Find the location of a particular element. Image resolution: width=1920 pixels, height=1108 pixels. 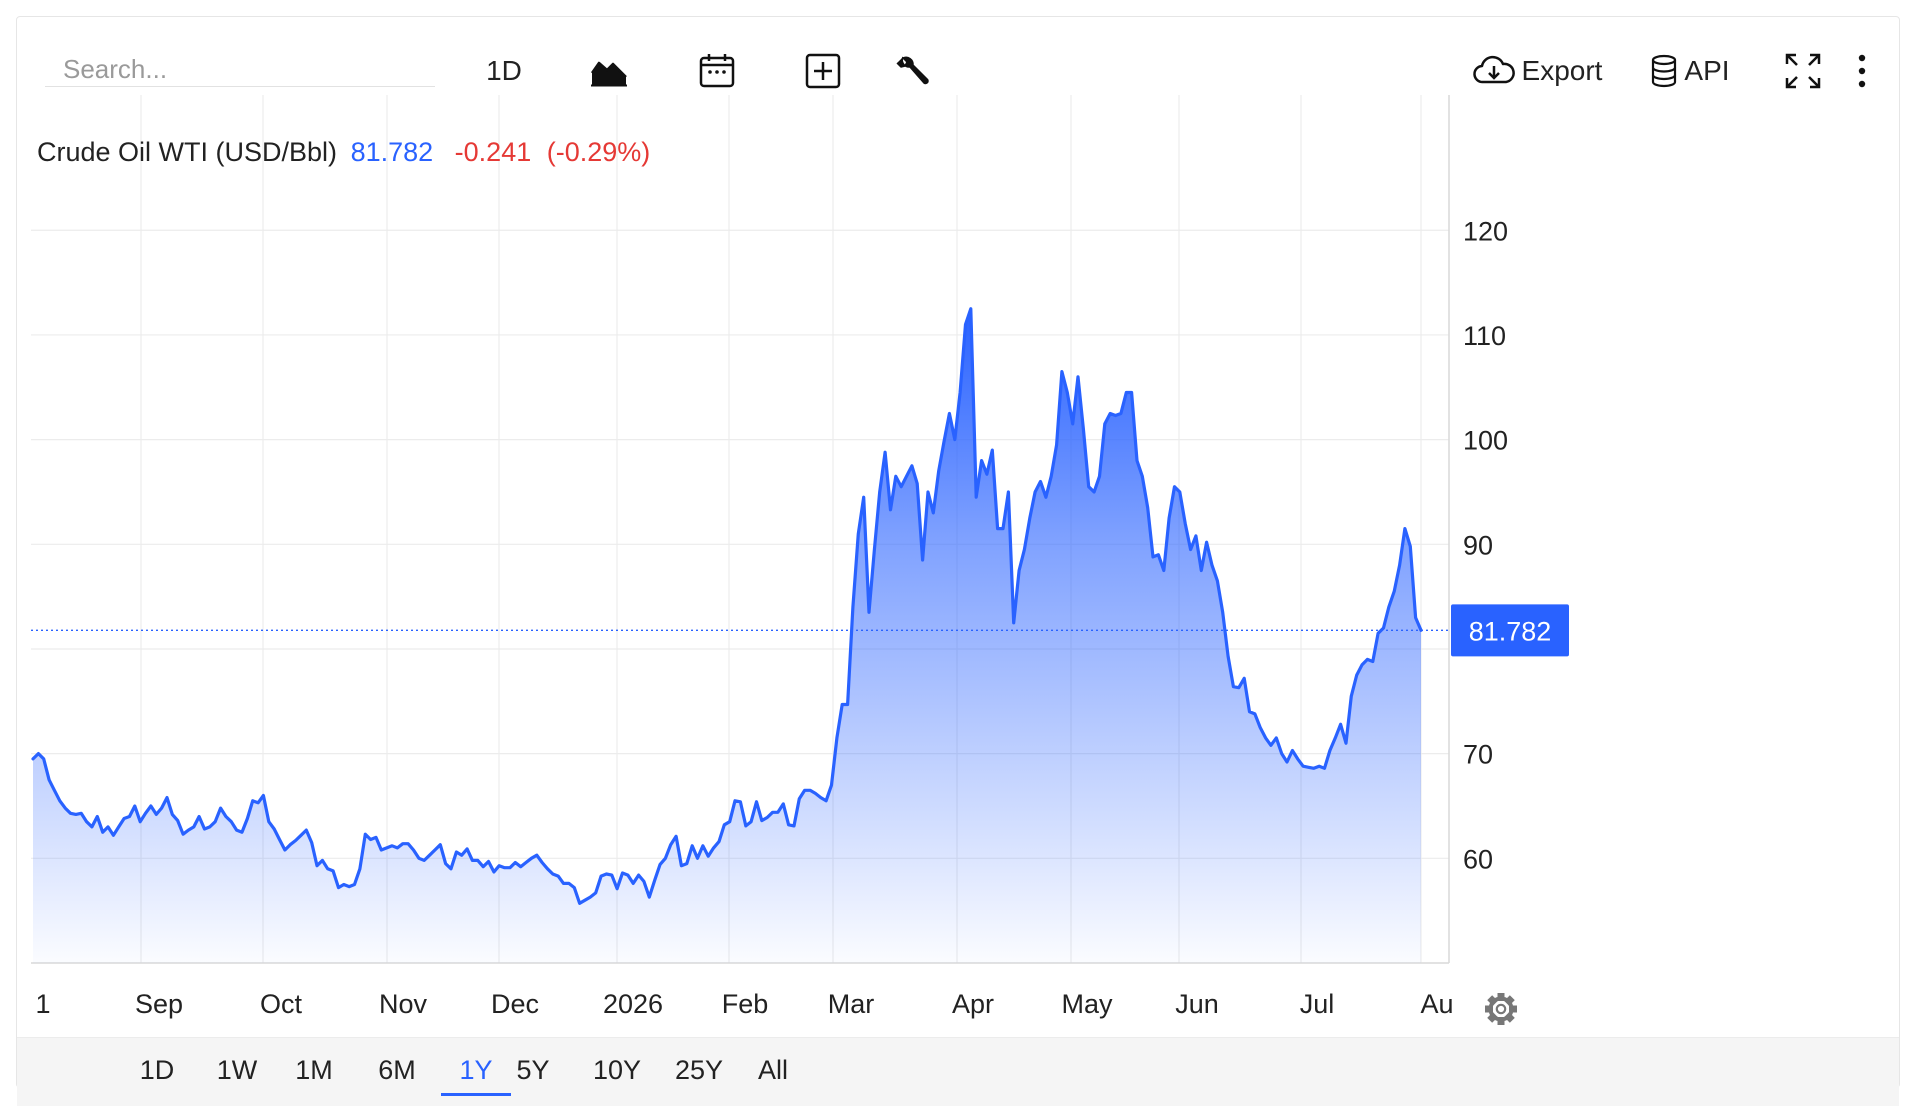

range-1d: 1D is located at coordinates (157, 1071).